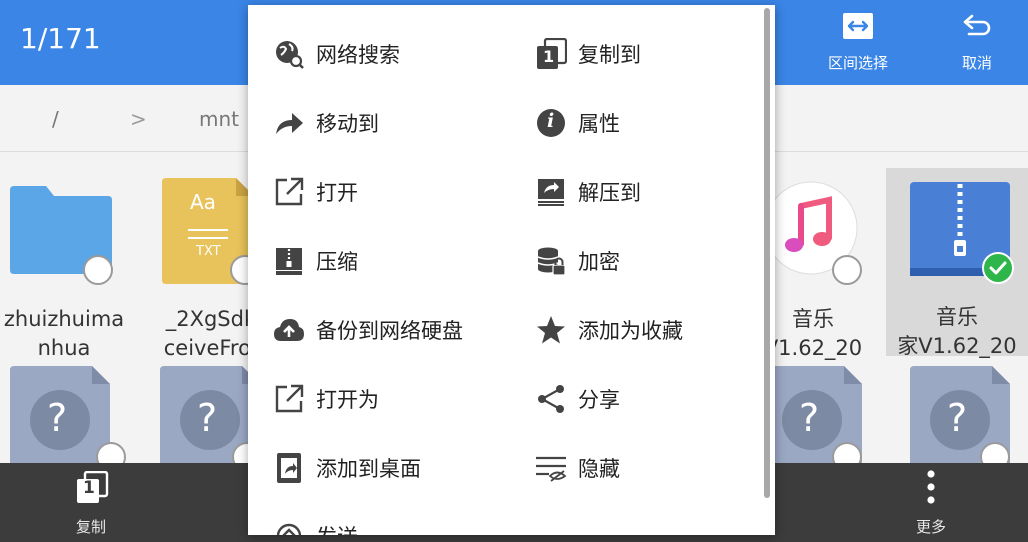  I want to click on menu-item-compress: 压缩, so click(397, 261).